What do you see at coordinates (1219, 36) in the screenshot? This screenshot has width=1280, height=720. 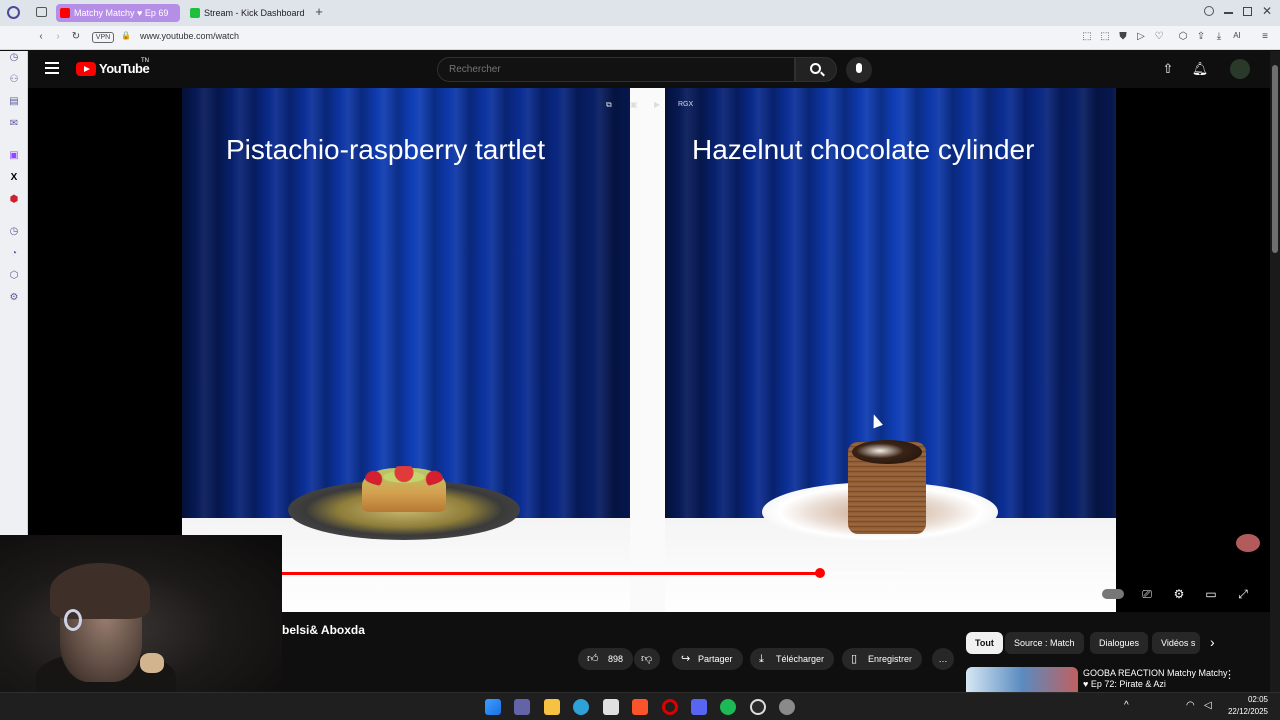 I see `download-icon: ⤓` at bounding box center [1219, 36].